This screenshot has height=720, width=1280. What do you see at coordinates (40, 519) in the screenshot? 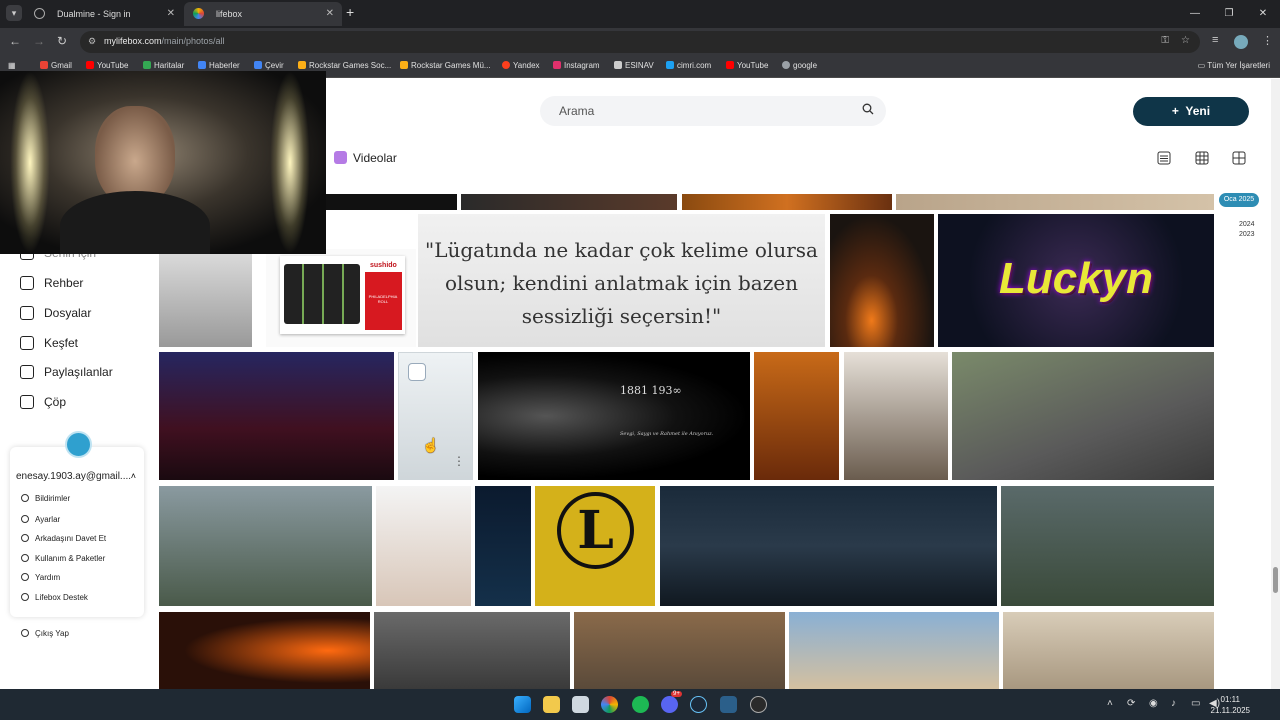
I see `menu-settings: Ayarlar` at bounding box center [40, 519].